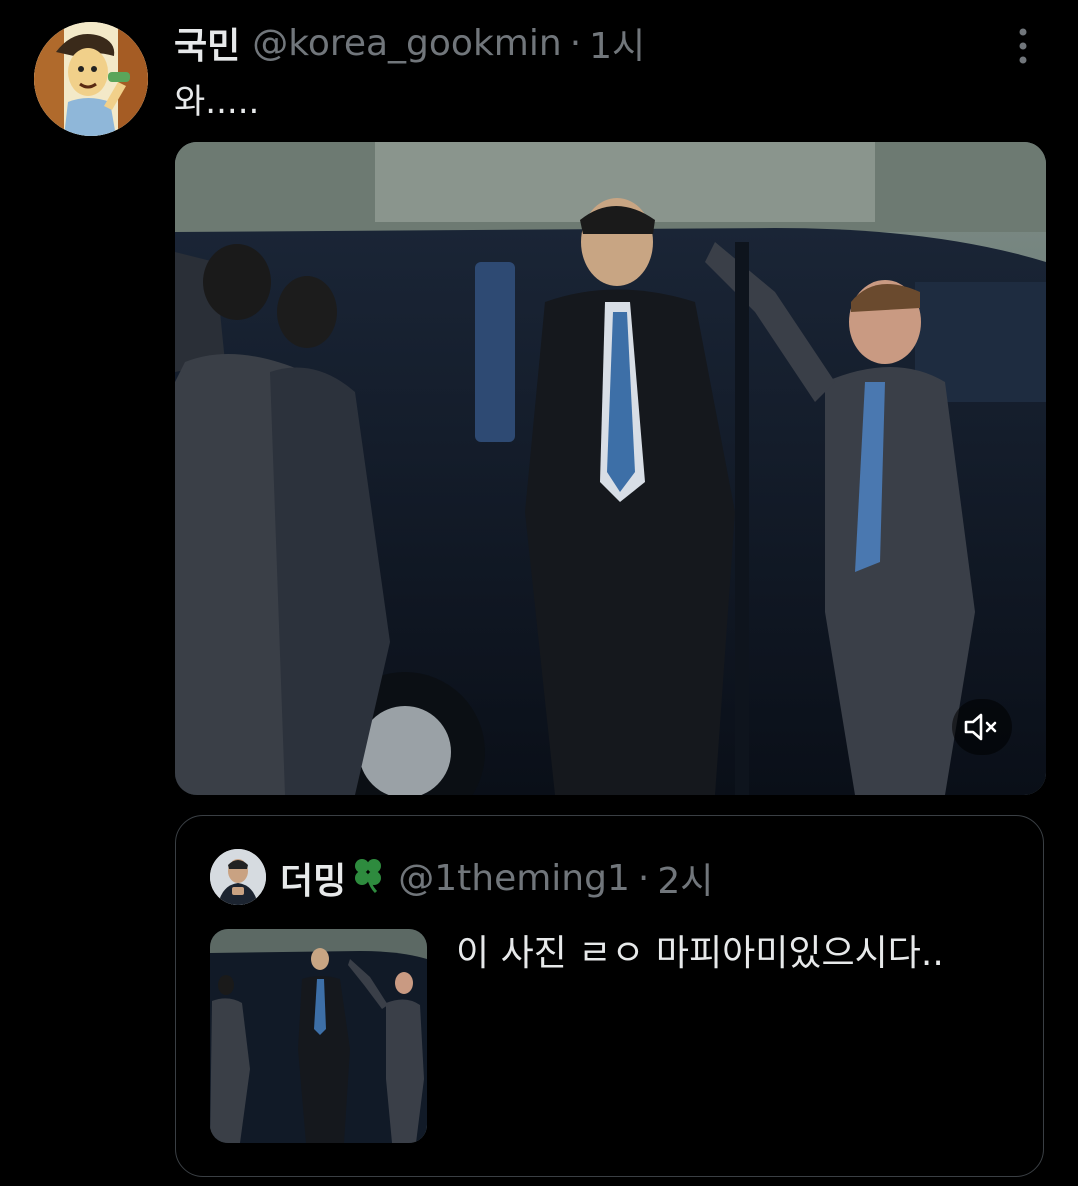 The width and height of the screenshot is (1078, 1186). I want to click on video-thumbnail, so click(318, 1036).